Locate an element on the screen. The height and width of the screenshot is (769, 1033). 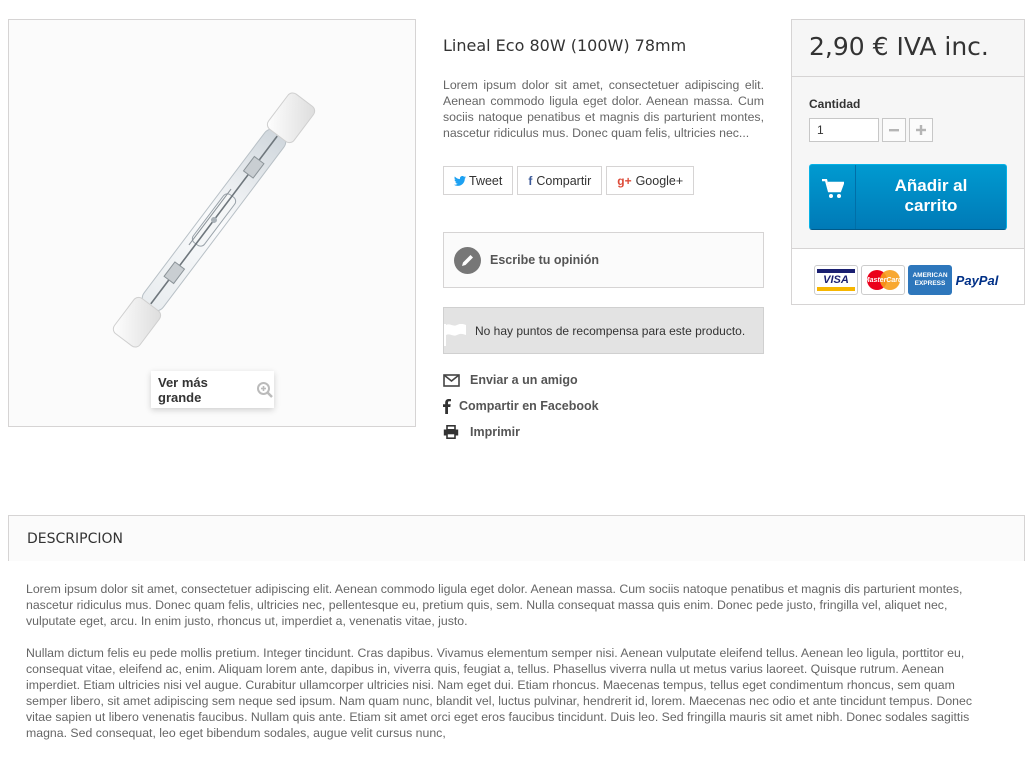
product-price: 2,90 € IVA inc. is located at coordinates (899, 46).